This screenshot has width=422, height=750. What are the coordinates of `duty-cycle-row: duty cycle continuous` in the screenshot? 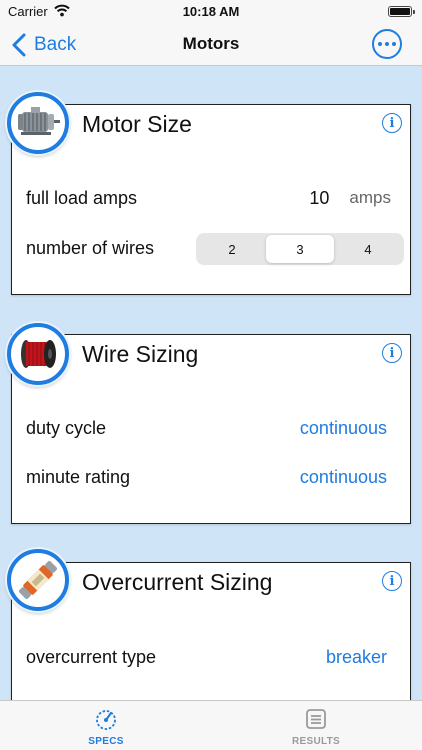 It's located at (211, 428).